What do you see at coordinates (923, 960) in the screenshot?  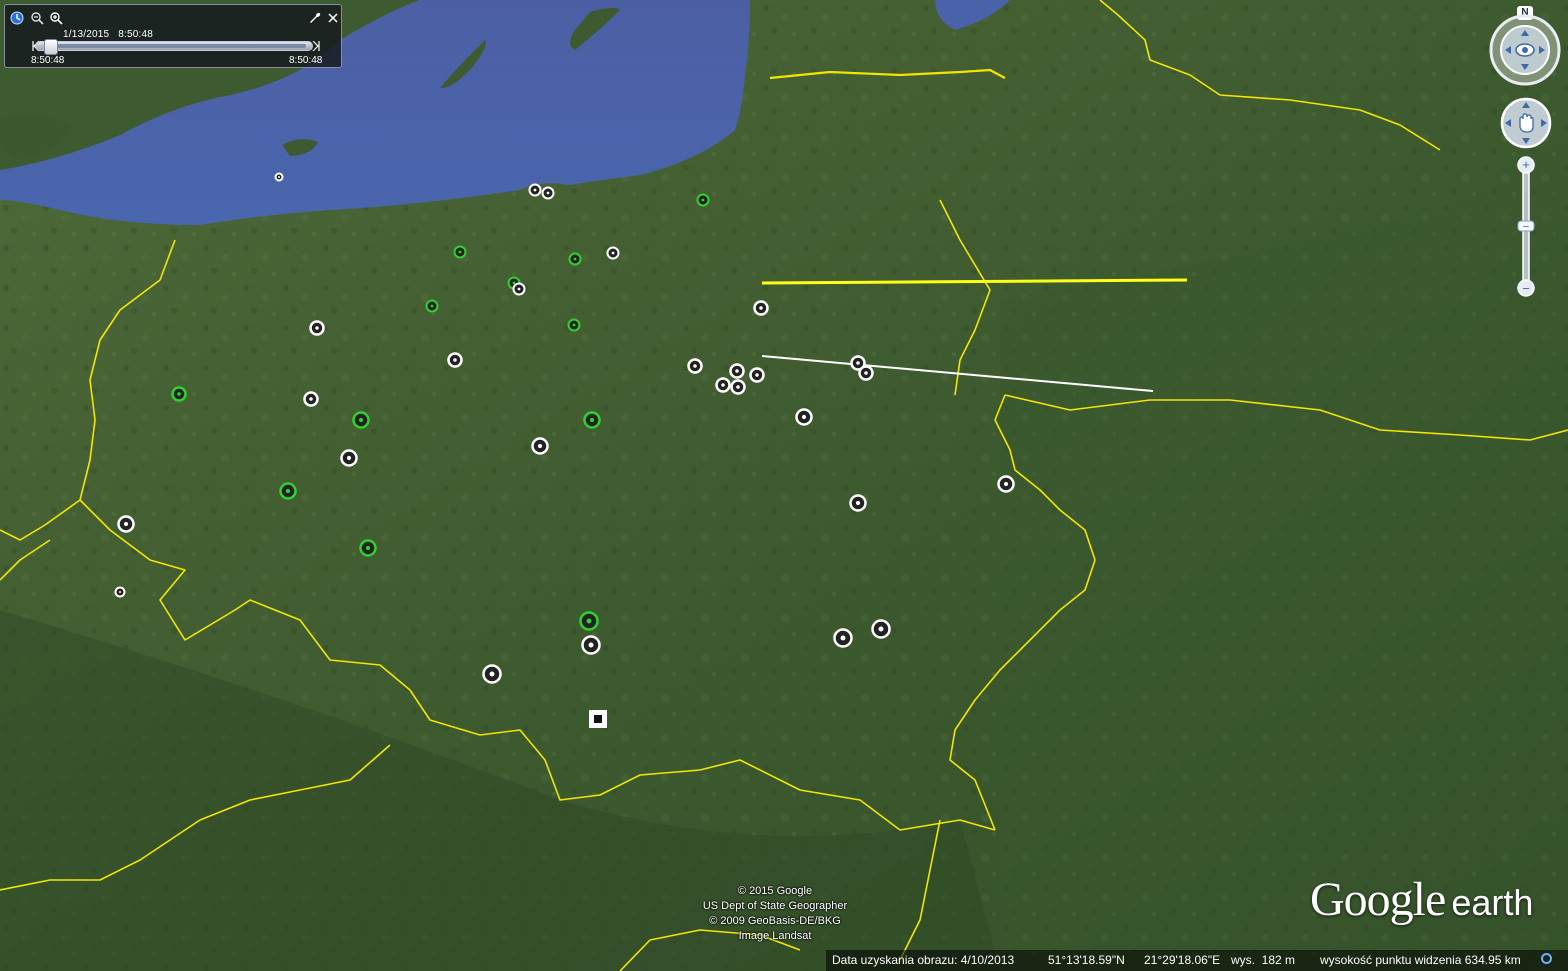 I see `image-date: Data uzyskania obrazu: 4/10/2013` at bounding box center [923, 960].